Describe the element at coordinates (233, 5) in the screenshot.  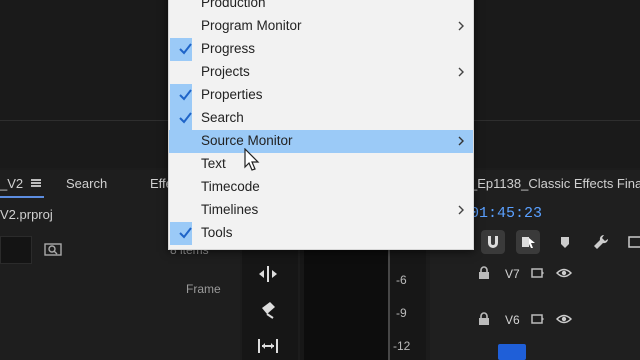
I see `menu-item-label: Production` at that location.